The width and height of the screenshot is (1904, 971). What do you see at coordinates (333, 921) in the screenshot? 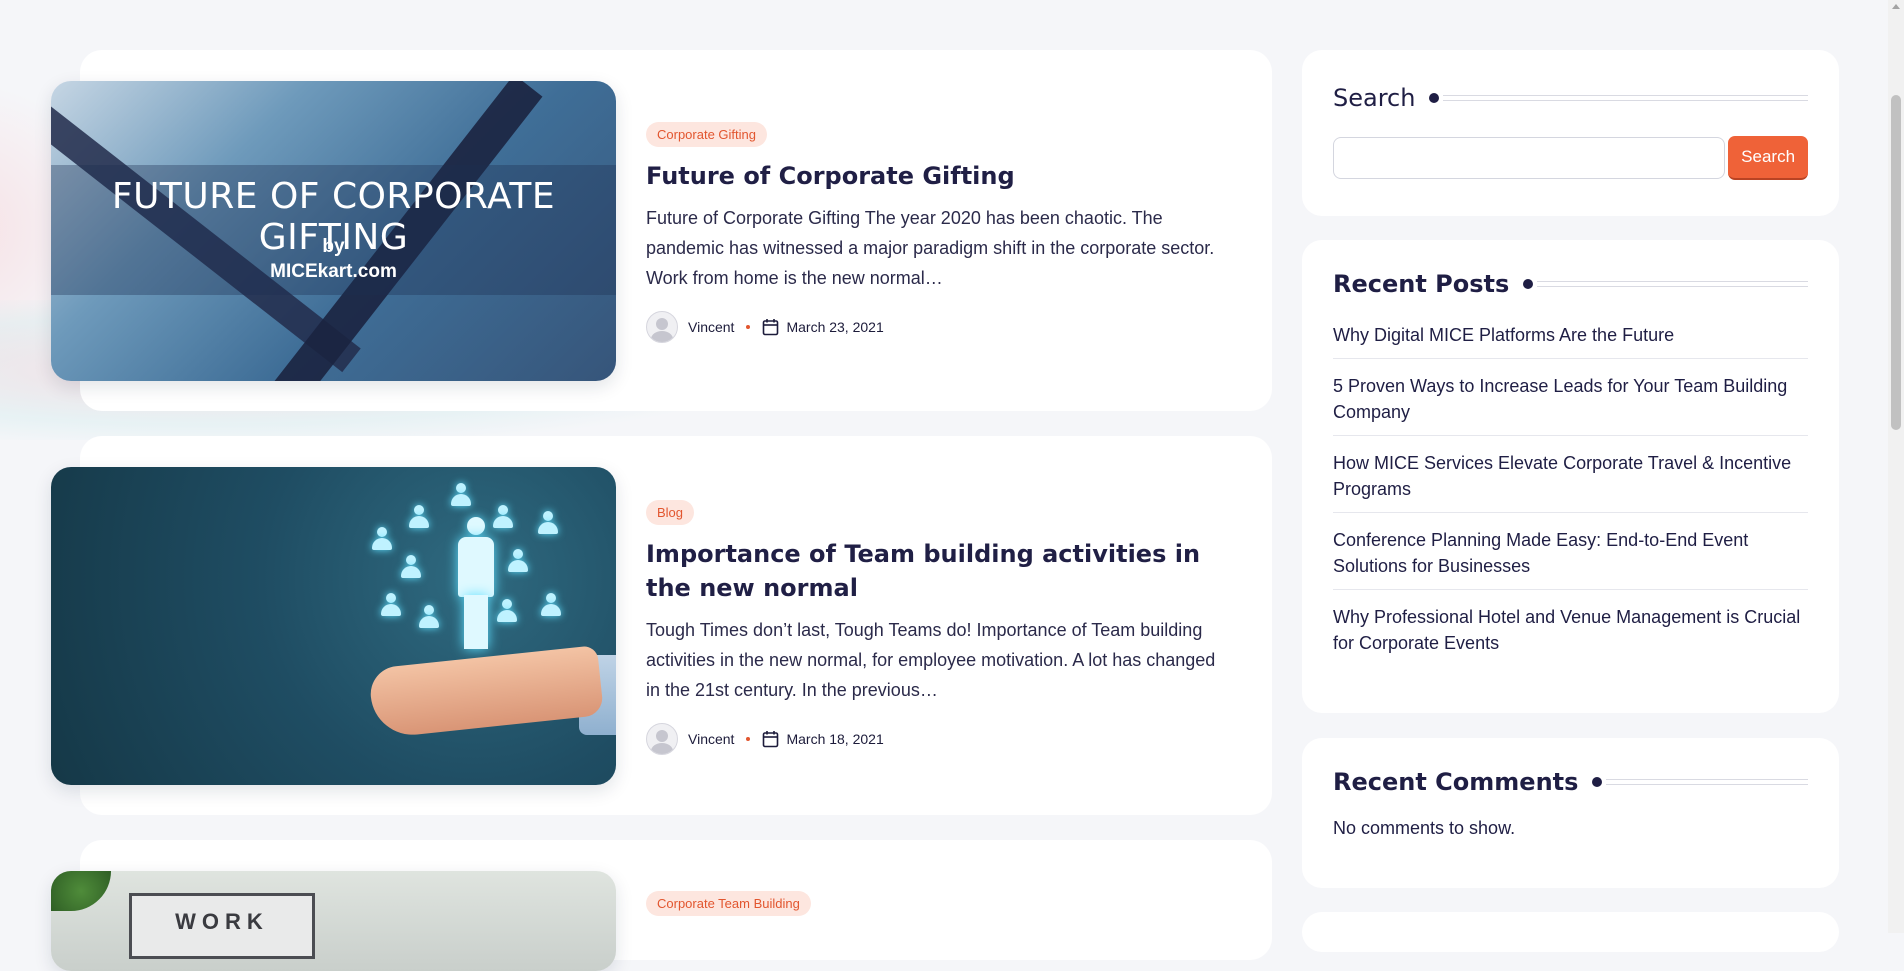
I see `post-thumbnail: WORK` at bounding box center [333, 921].